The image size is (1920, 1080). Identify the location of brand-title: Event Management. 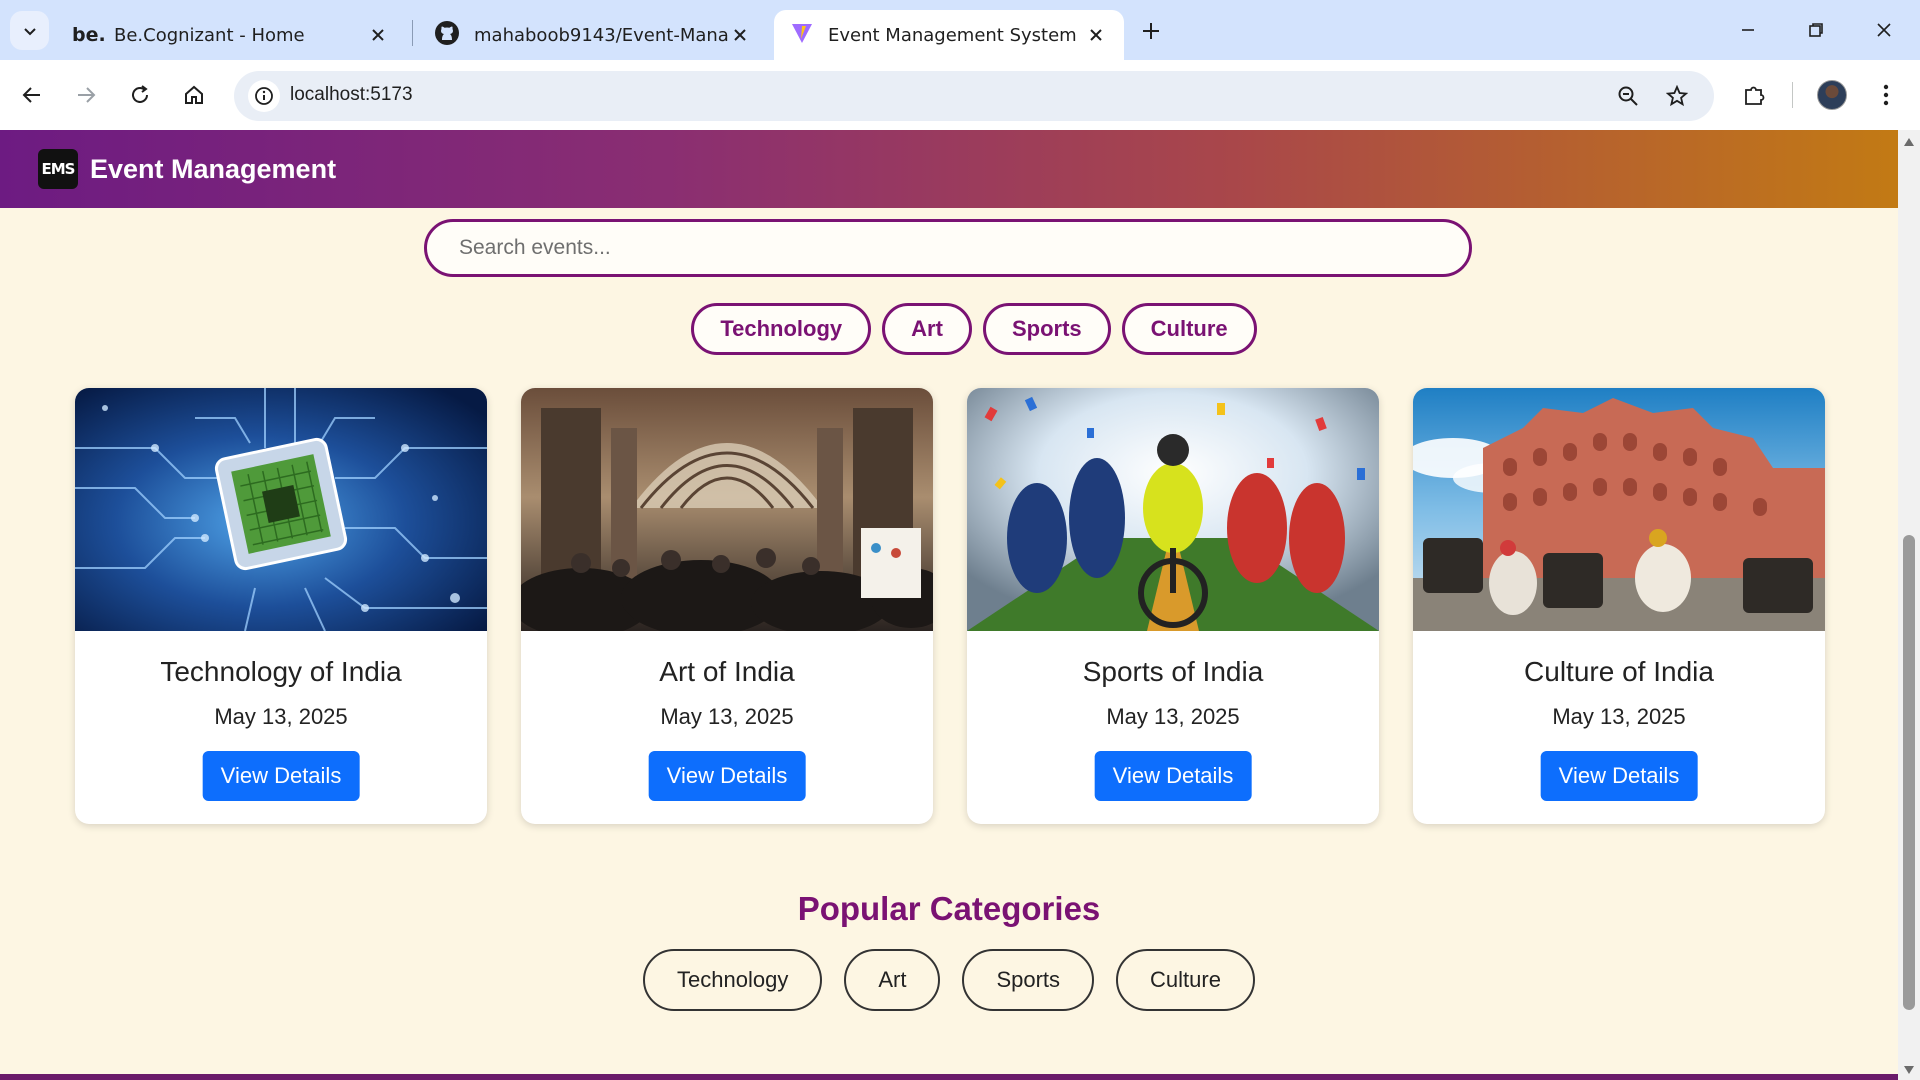
(213, 169).